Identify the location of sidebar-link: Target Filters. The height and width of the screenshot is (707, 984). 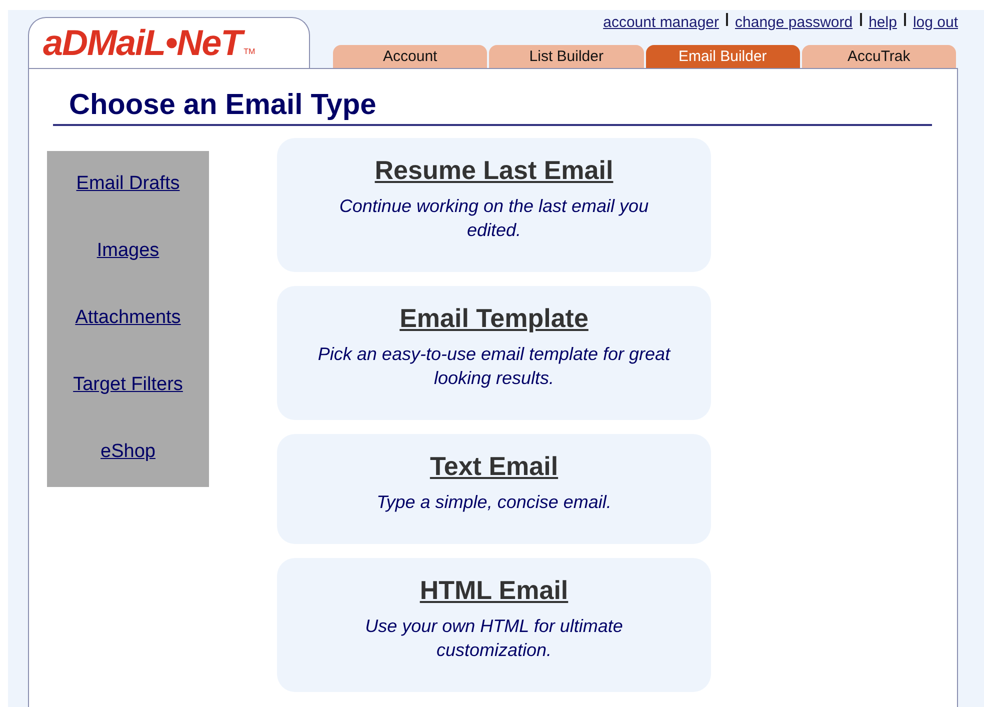
(128, 384).